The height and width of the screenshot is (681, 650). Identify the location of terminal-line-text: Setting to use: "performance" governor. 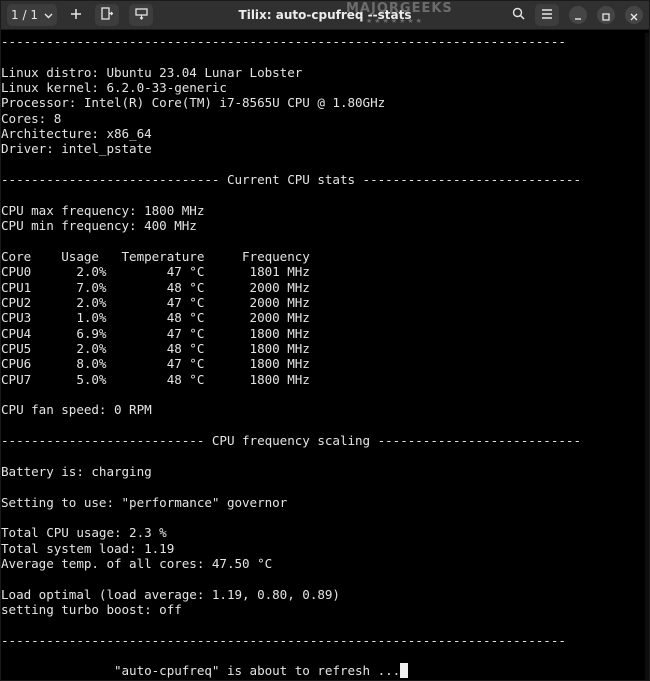
(144, 502).